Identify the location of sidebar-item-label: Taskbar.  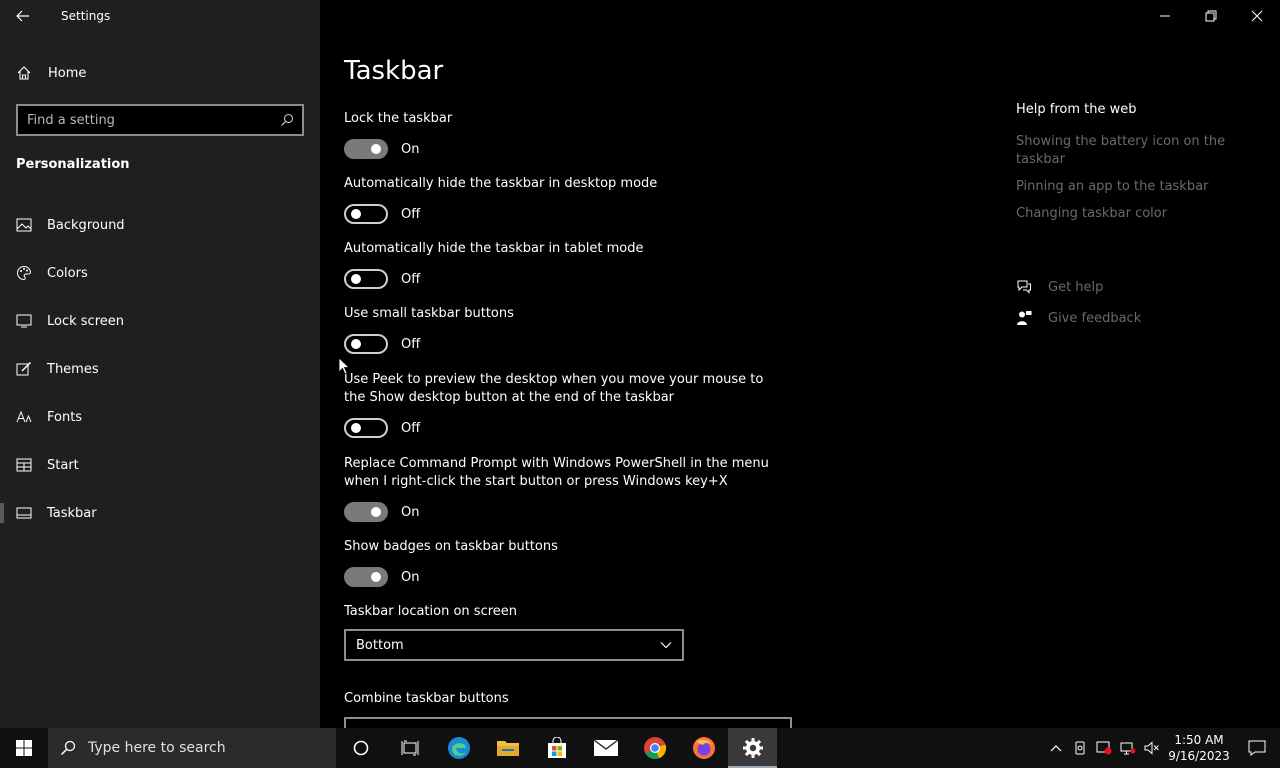
(72, 513).